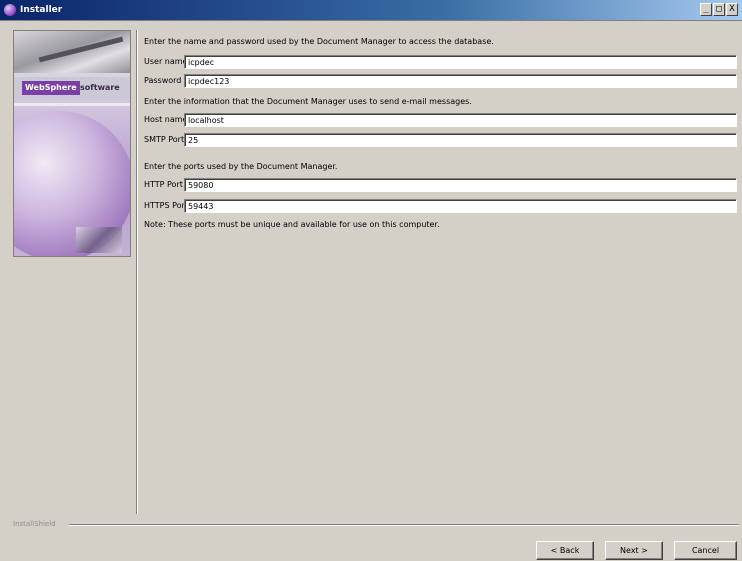 This screenshot has width=742, height=561. I want to click on host-name-label: Host name, so click(166, 119).